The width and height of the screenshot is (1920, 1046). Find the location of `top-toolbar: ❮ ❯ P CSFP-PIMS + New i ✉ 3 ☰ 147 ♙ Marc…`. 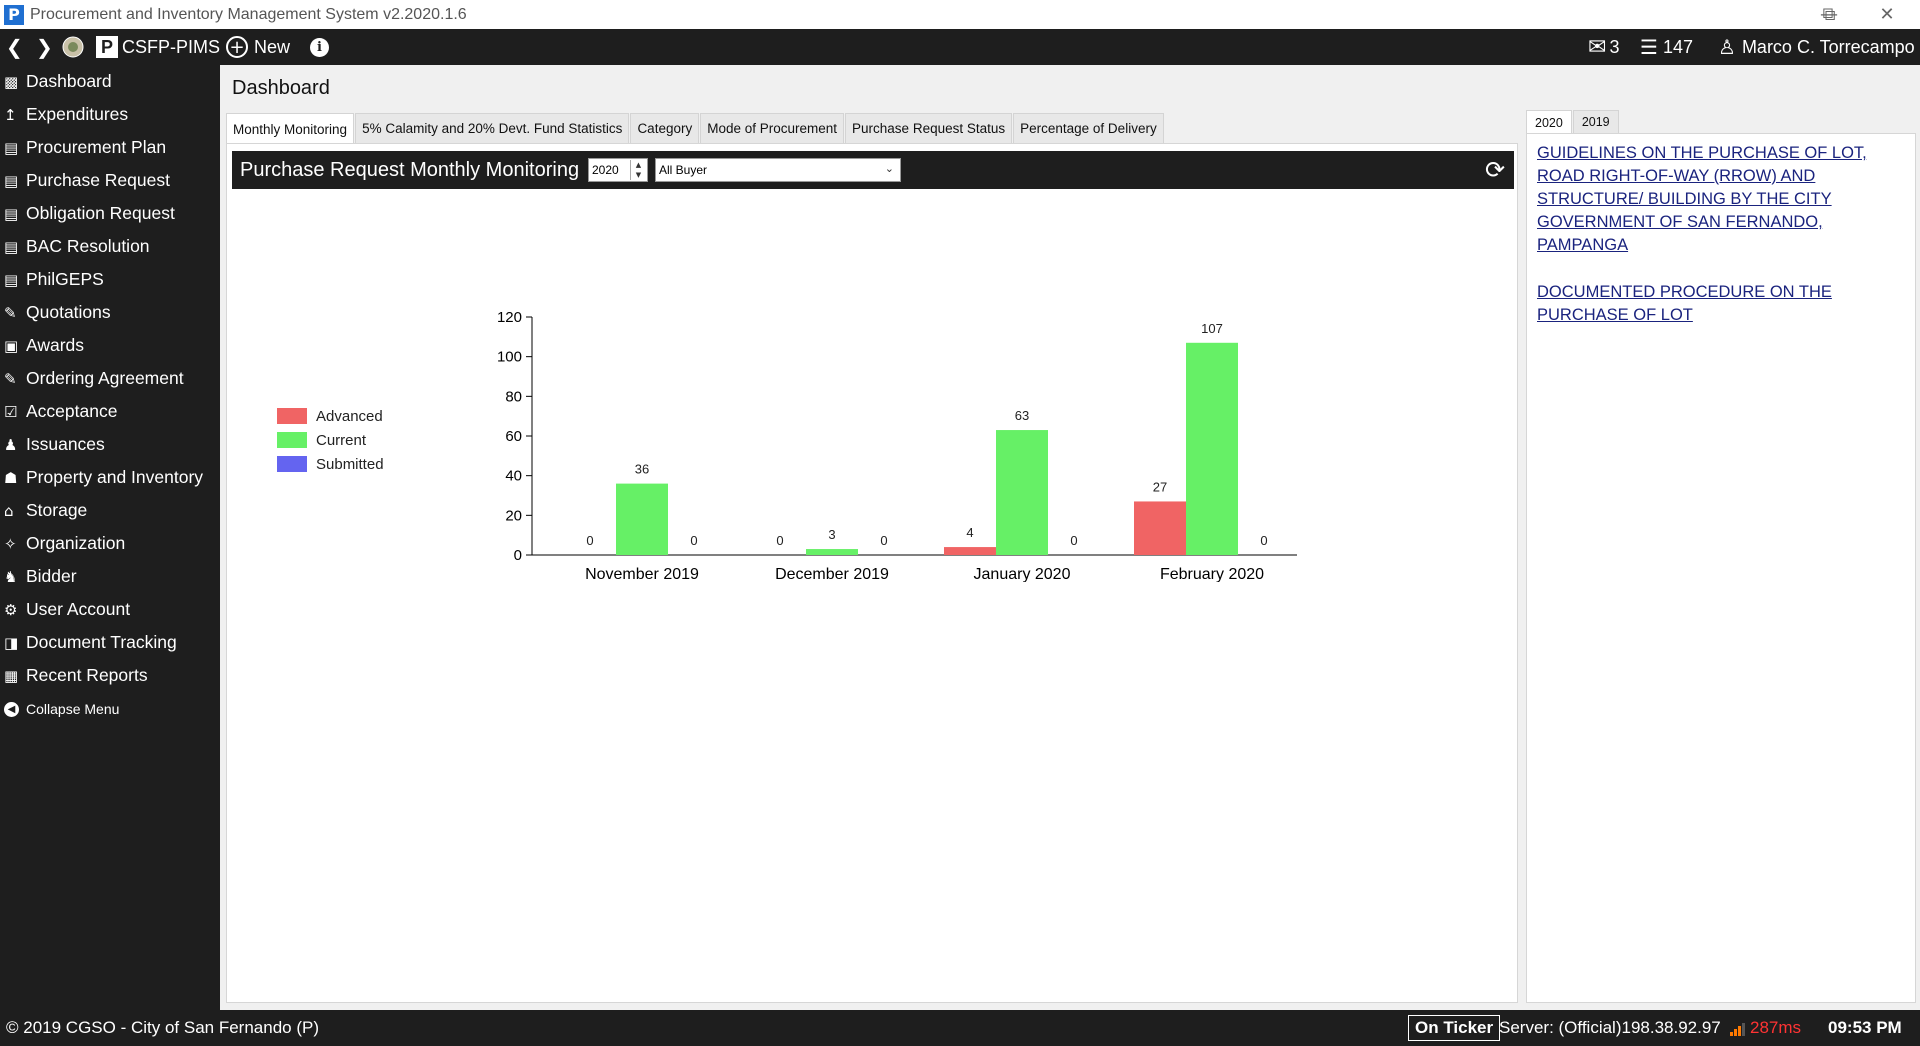

top-toolbar: ❮ ❯ P CSFP-PIMS + New i ✉ 3 ☰ 147 ♙ Marc… is located at coordinates (960, 47).